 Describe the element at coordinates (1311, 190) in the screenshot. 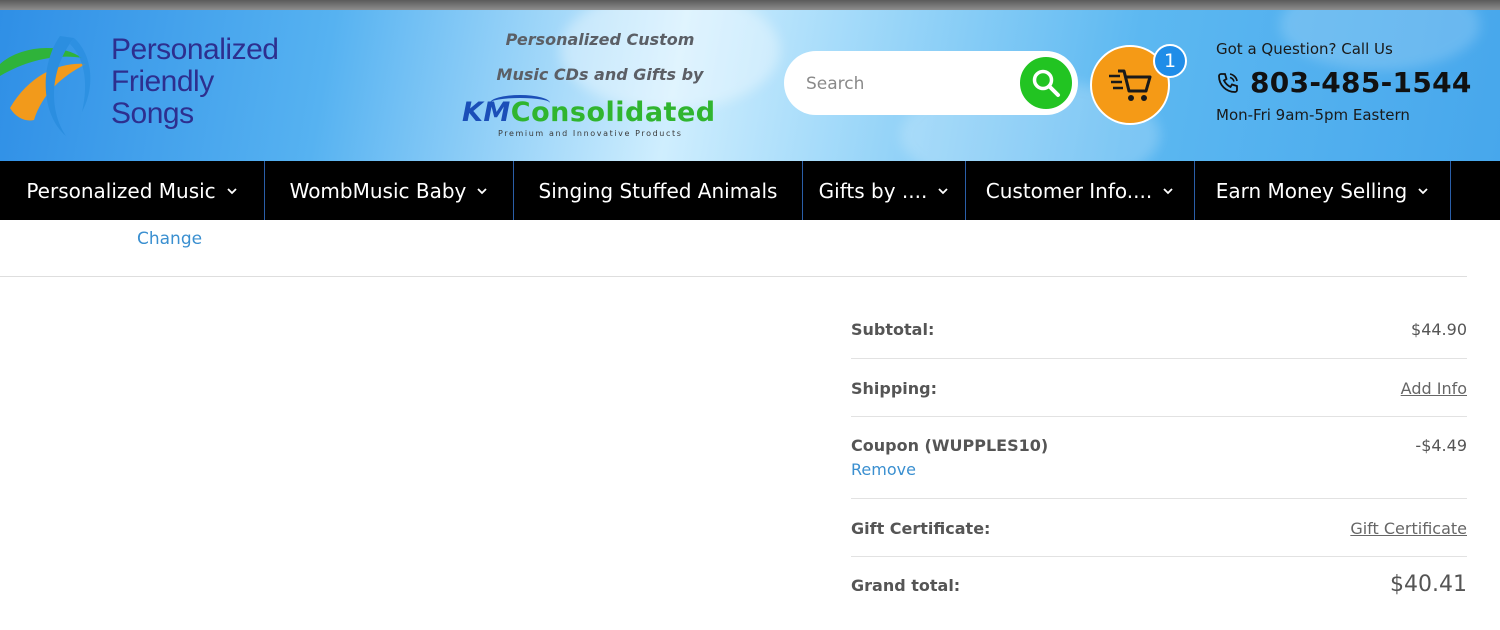

I see `nav-item-label: Earn Money Selling` at that location.